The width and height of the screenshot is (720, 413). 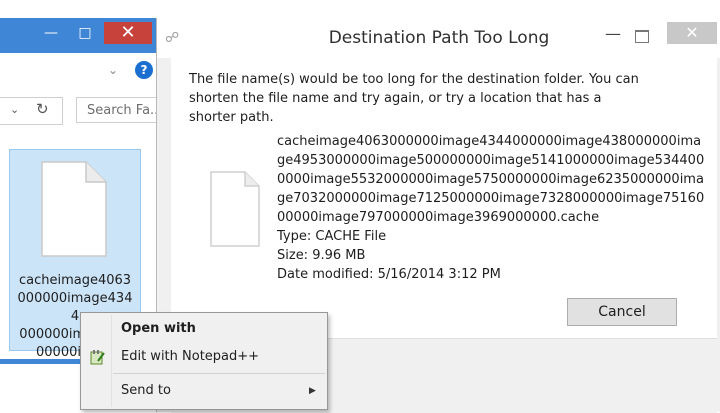 What do you see at coordinates (146, 390) in the screenshot?
I see `menu-item-label: Send to` at bounding box center [146, 390].